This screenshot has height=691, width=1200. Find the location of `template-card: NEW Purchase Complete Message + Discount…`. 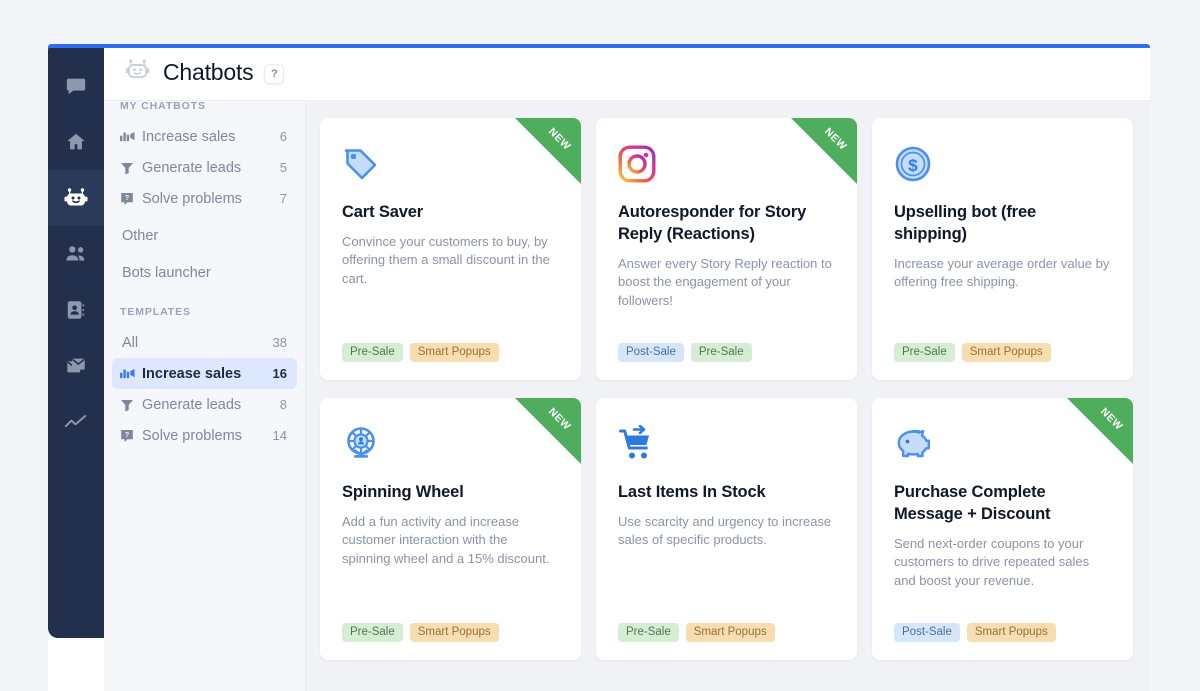

template-card: NEW Purchase Complete Message + Discount… is located at coordinates (1002, 529).